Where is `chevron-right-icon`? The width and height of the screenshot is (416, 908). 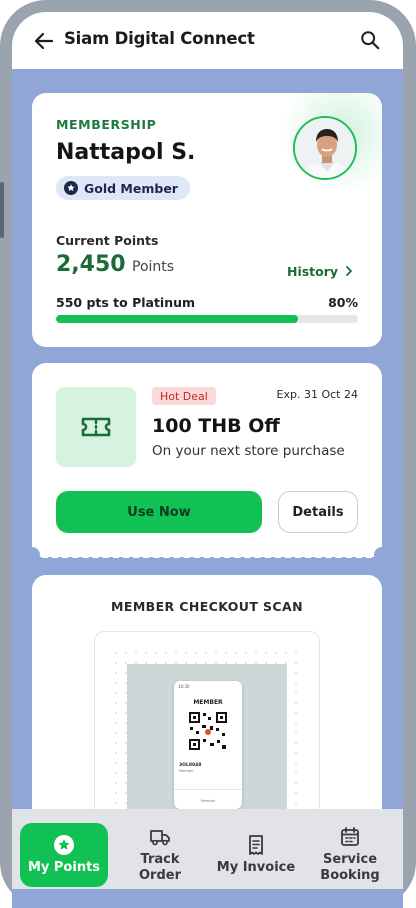 chevron-right-icon is located at coordinates (349, 271).